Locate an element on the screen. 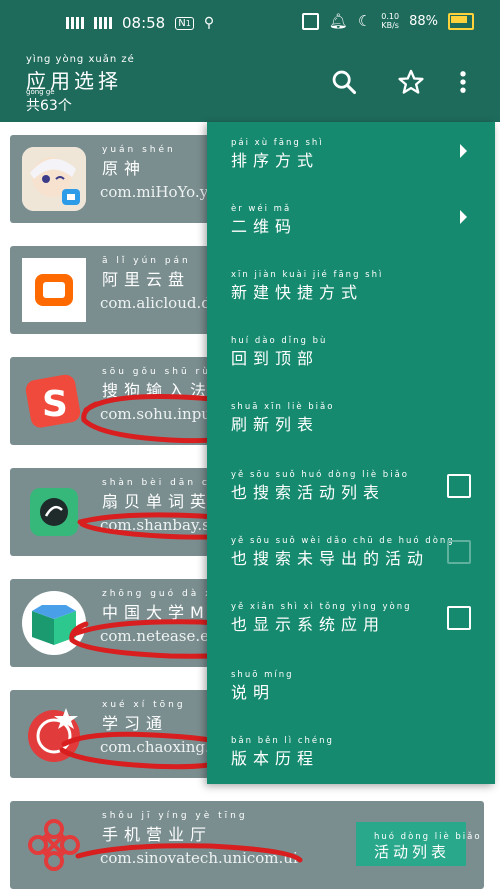 The width and height of the screenshot is (500, 889). unicom-icon is located at coordinates (54, 845).